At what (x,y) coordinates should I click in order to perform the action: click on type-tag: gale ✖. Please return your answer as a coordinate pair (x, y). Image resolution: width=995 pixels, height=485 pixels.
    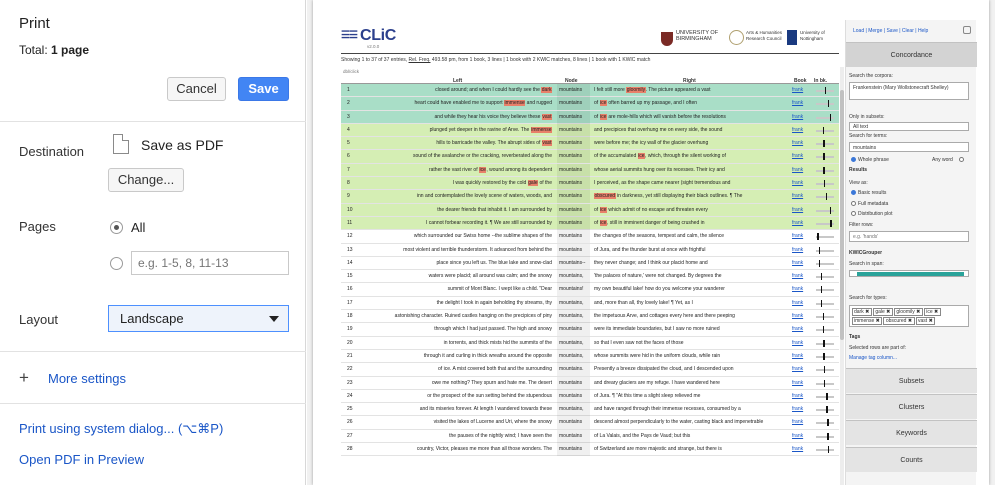
    Looking at the image, I should click on (882, 311).